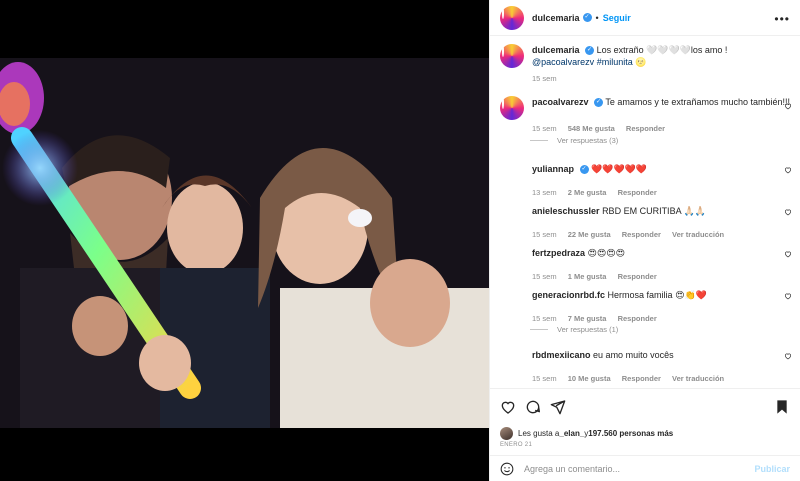  What do you see at coordinates (566, 211) in the screenshot?
I see `comment-username: anieleschussler` at bounding box center [566, 211].